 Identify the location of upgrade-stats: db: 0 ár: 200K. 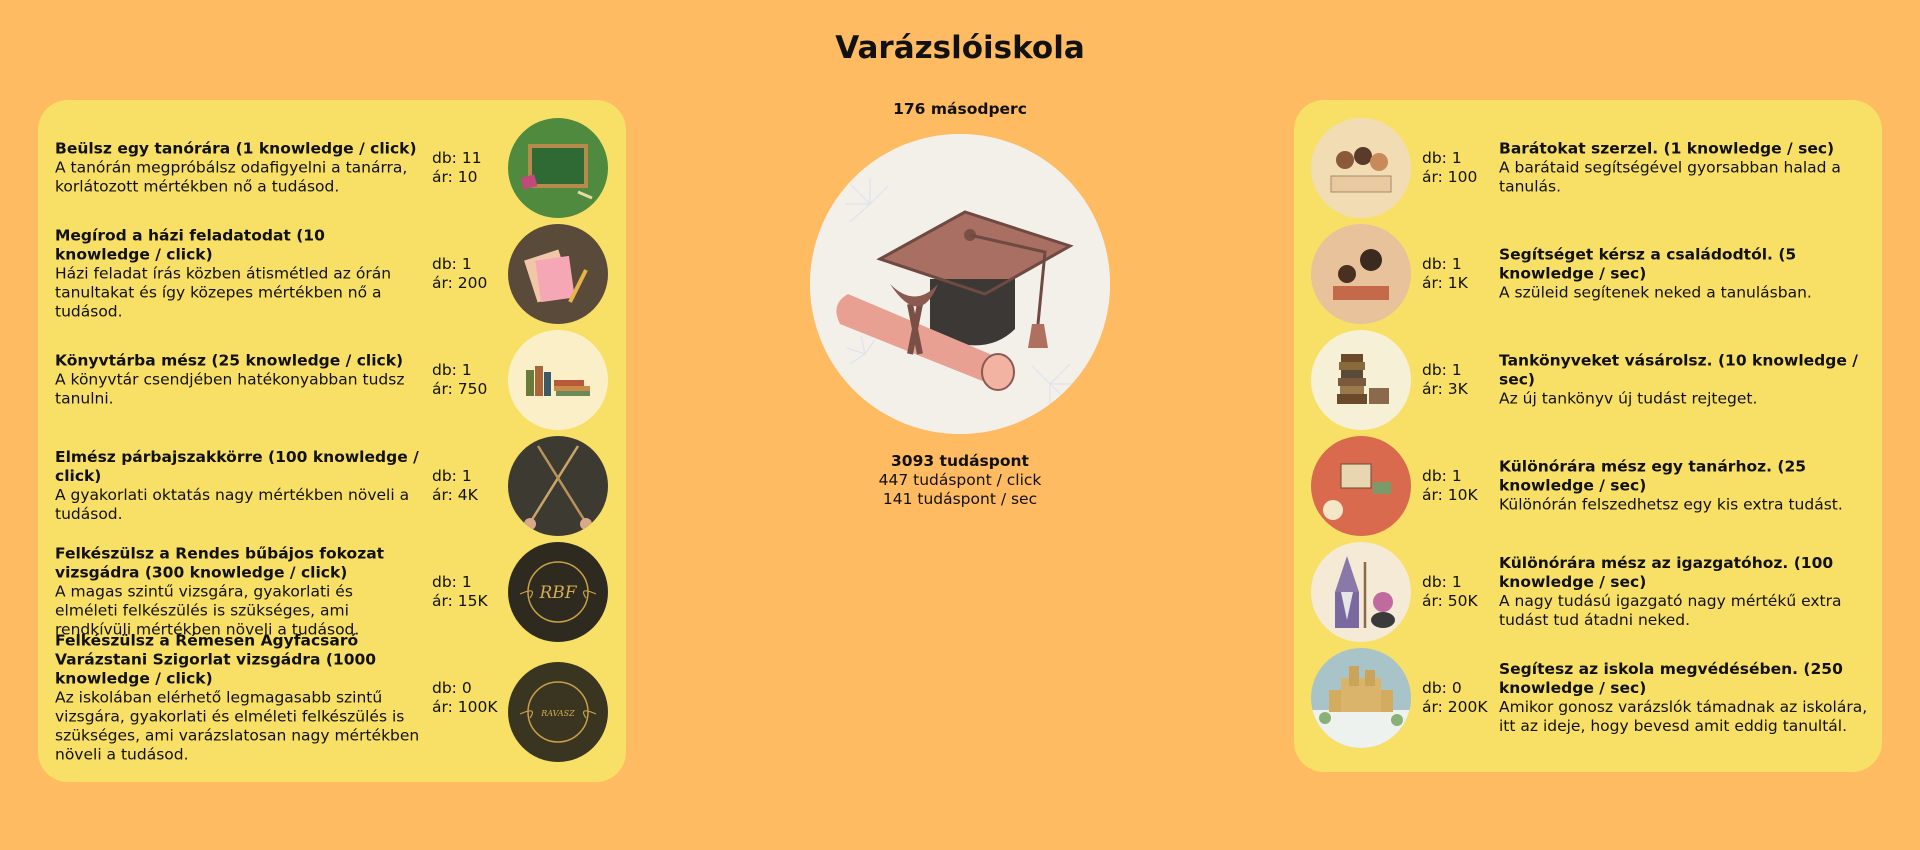
(1455, 698).